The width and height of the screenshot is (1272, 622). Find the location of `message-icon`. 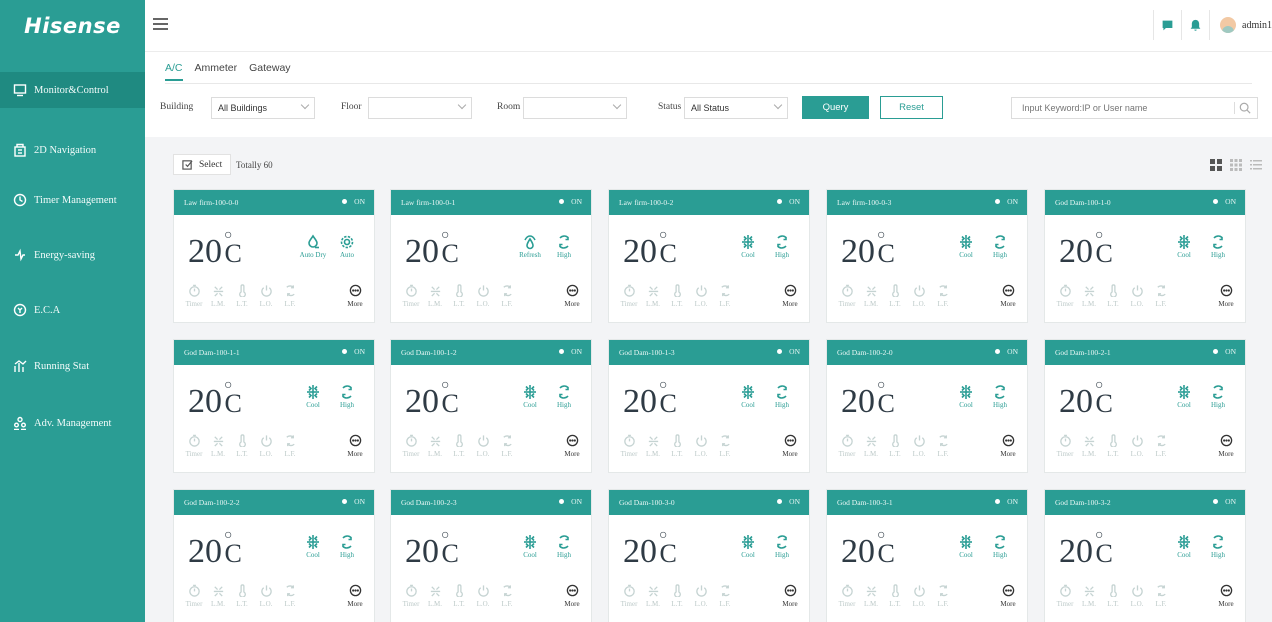

message-icon is located at coordinates (1167, 25).